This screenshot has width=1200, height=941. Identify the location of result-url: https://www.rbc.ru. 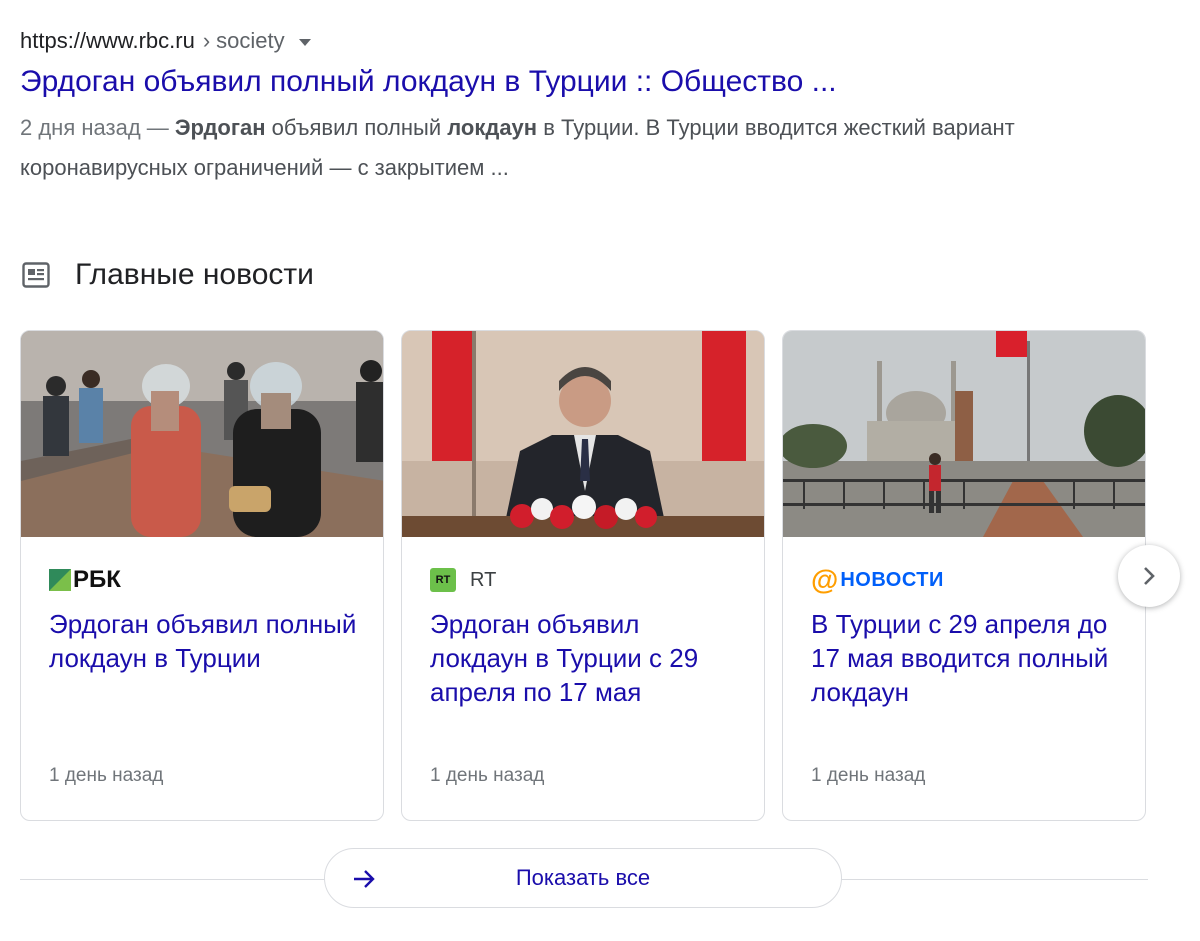
(107, 41).